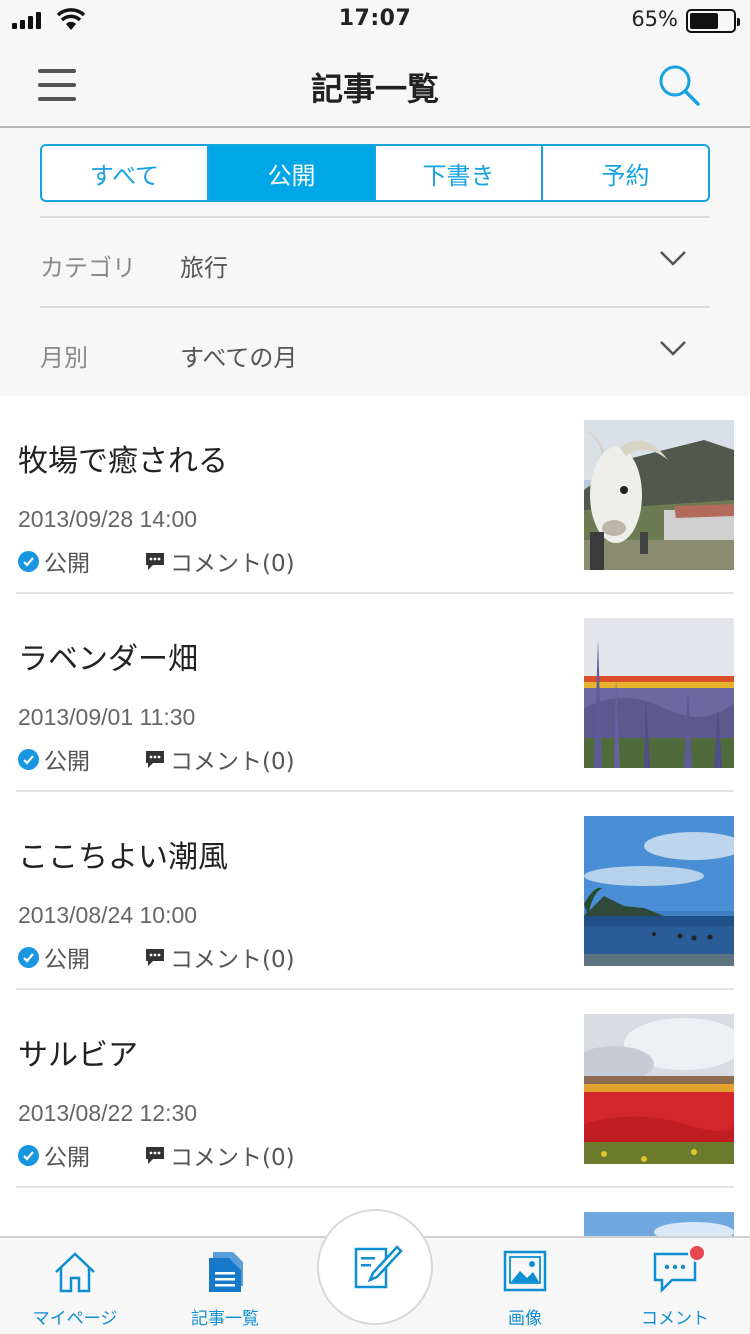  I want to click on segment-published: 公開, so click(290, 173).